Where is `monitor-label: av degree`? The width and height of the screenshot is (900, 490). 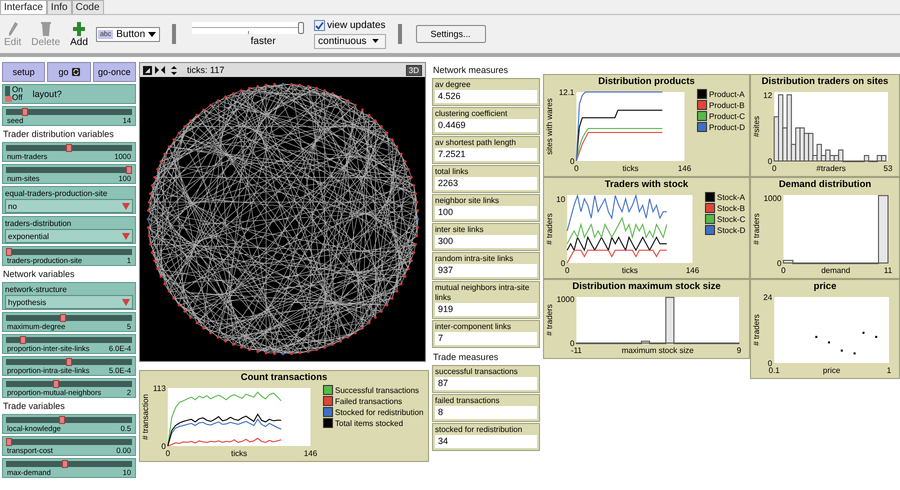 monitor-label: av degree is located at coordinates (453, 85).